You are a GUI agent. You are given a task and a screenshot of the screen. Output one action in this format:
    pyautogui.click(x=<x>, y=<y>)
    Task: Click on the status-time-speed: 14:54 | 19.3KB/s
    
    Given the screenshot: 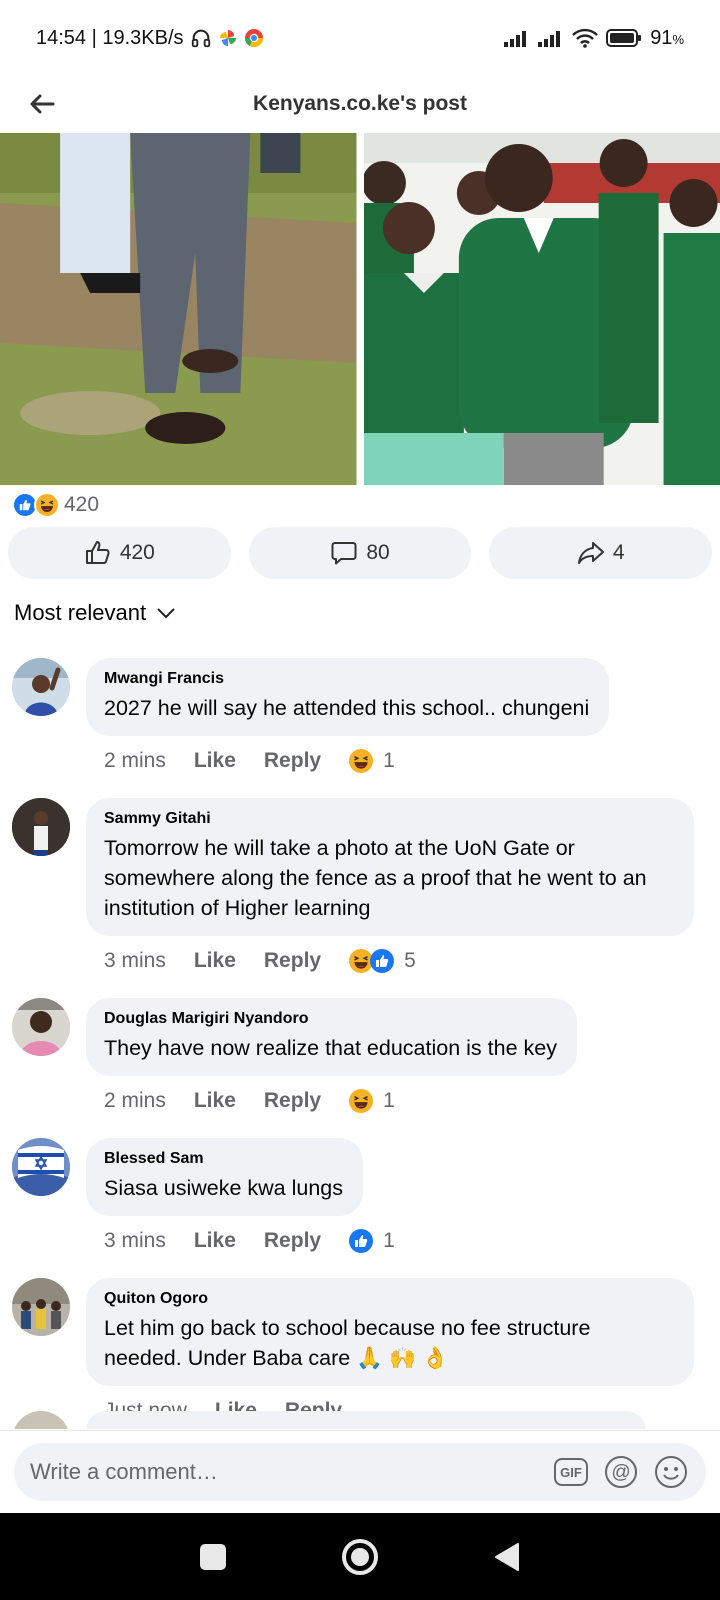 What is the action you would take?
    pyautogui.click(x=110, y=37)
    